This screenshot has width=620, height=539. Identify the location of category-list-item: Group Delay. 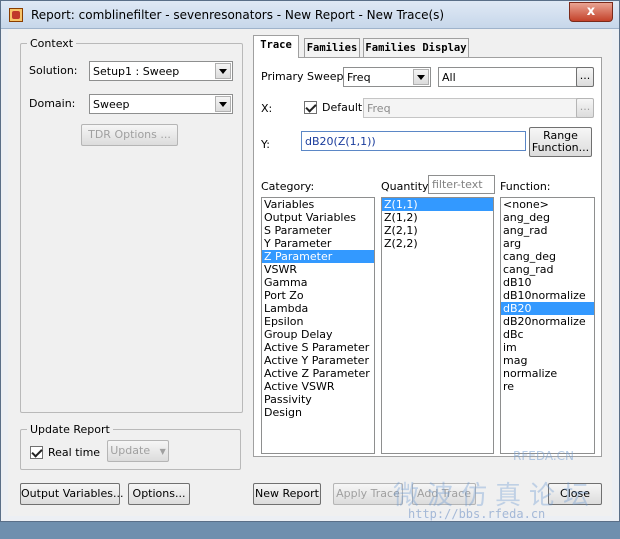
(318, 334).